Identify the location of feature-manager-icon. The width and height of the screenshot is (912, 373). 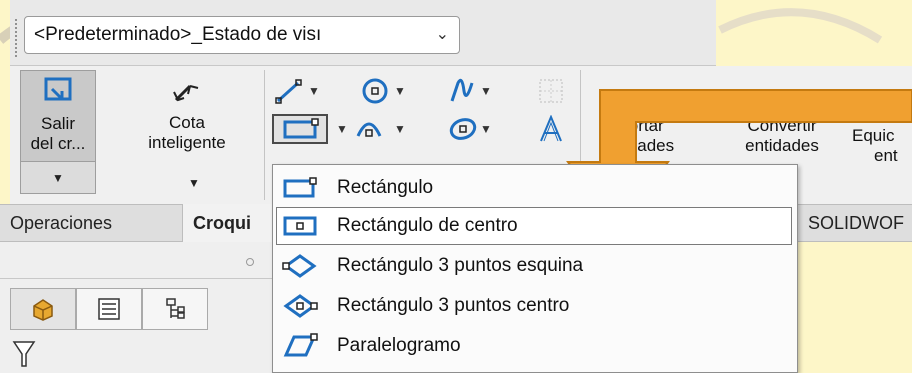
(43, 310).